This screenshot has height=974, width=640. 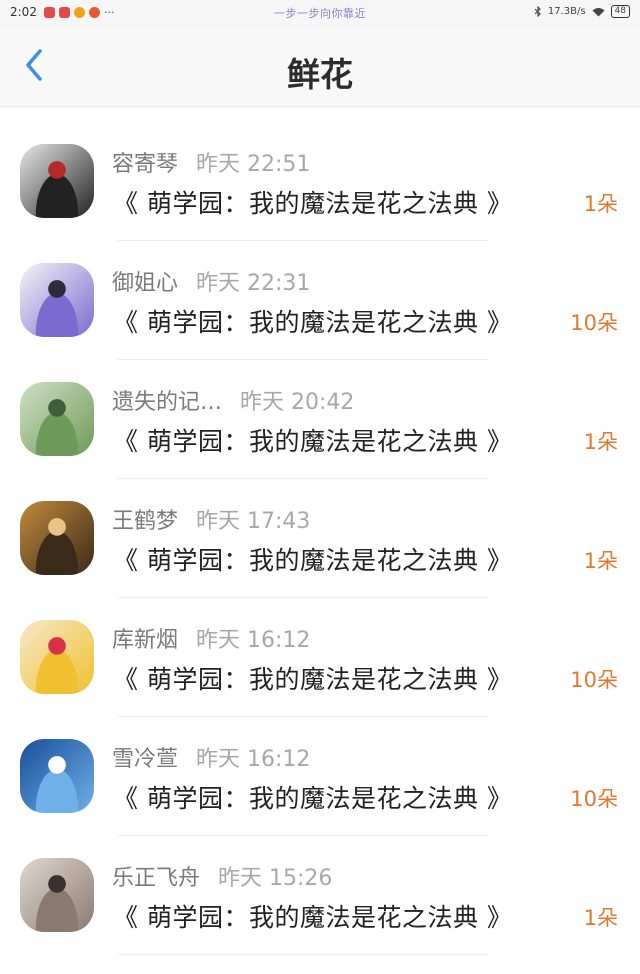 I want to click on page-title: 鲜花, so click(x=320, y=74).